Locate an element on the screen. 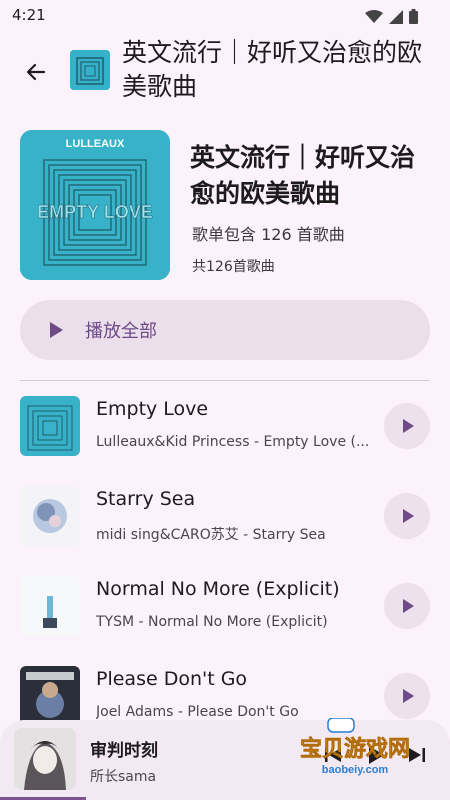 The width and height of the screenshot is (450, 800). mini-player-controls is located at coordinates (375, 755).